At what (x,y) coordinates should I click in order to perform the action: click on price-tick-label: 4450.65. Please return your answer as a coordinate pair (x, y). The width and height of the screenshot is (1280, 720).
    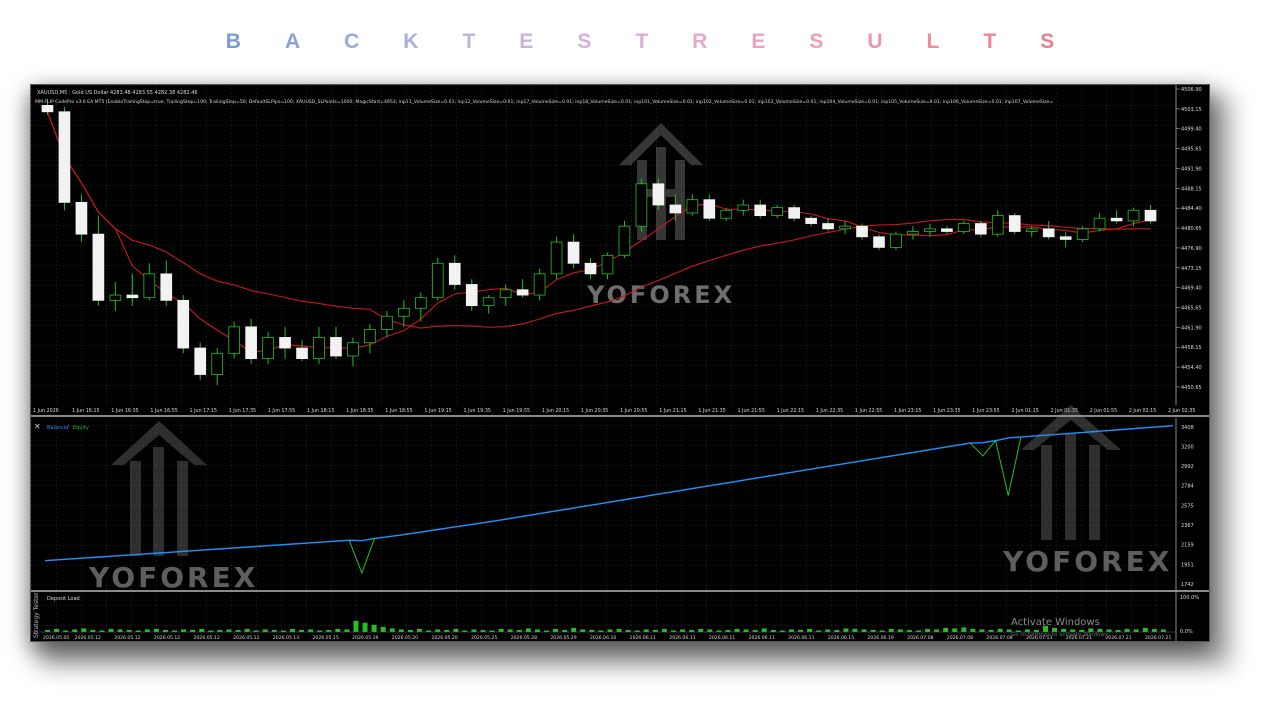
    Looking at the image, I should click on (1191, 388).